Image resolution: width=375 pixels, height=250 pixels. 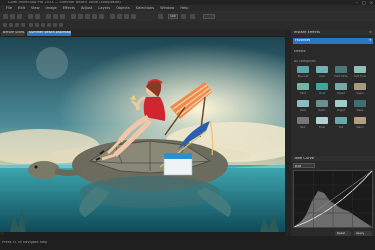 I want to click on tone-curve-graph, so click(x=333, y=199).